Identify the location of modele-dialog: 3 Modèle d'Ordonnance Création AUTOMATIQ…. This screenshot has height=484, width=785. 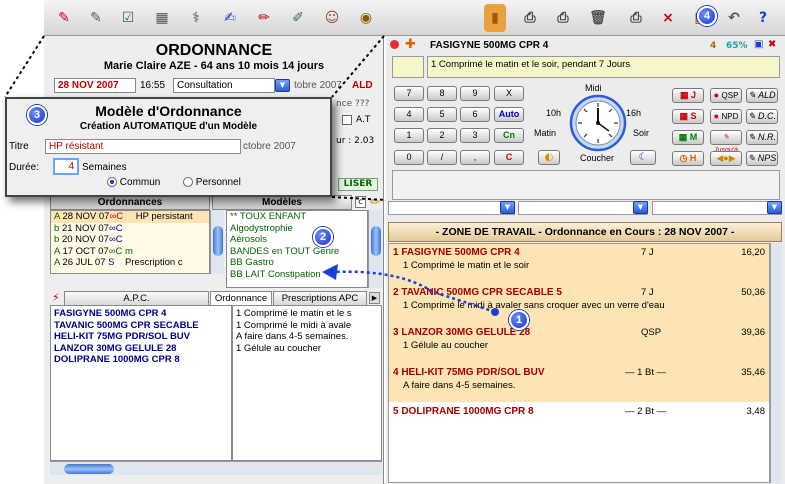
(168, 147).